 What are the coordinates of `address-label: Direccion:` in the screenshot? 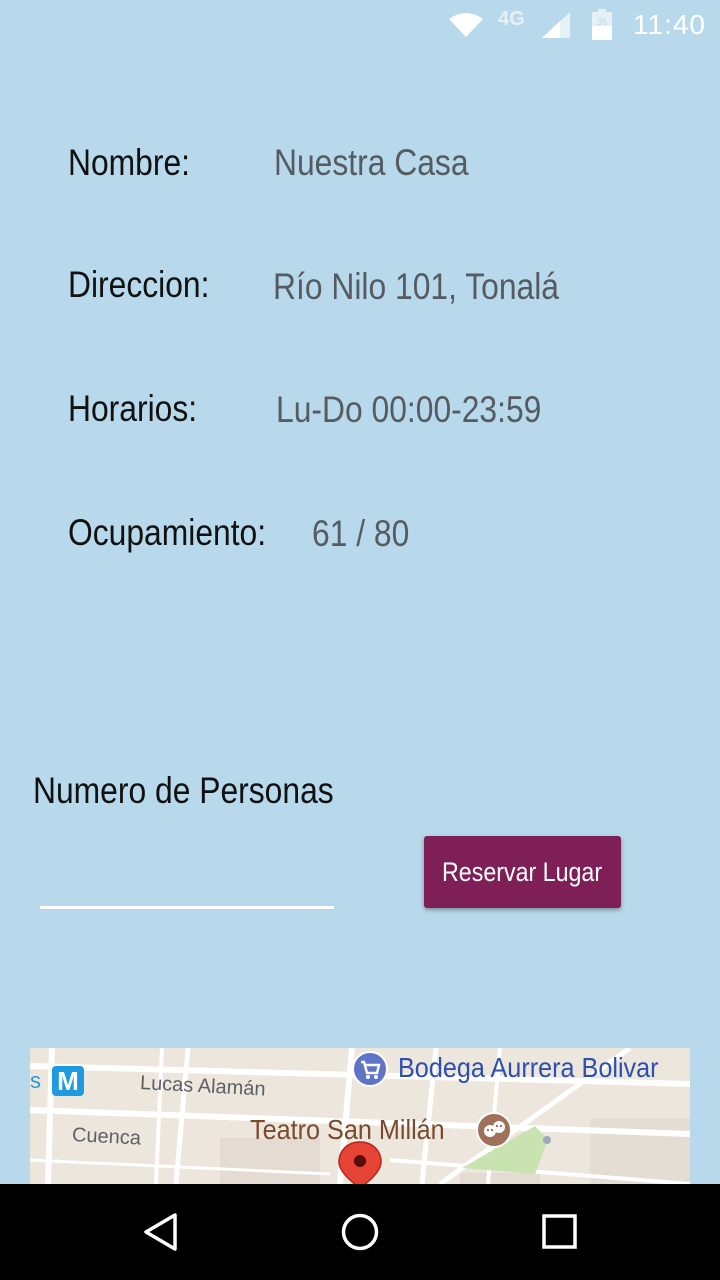 It's located at (139, 284).